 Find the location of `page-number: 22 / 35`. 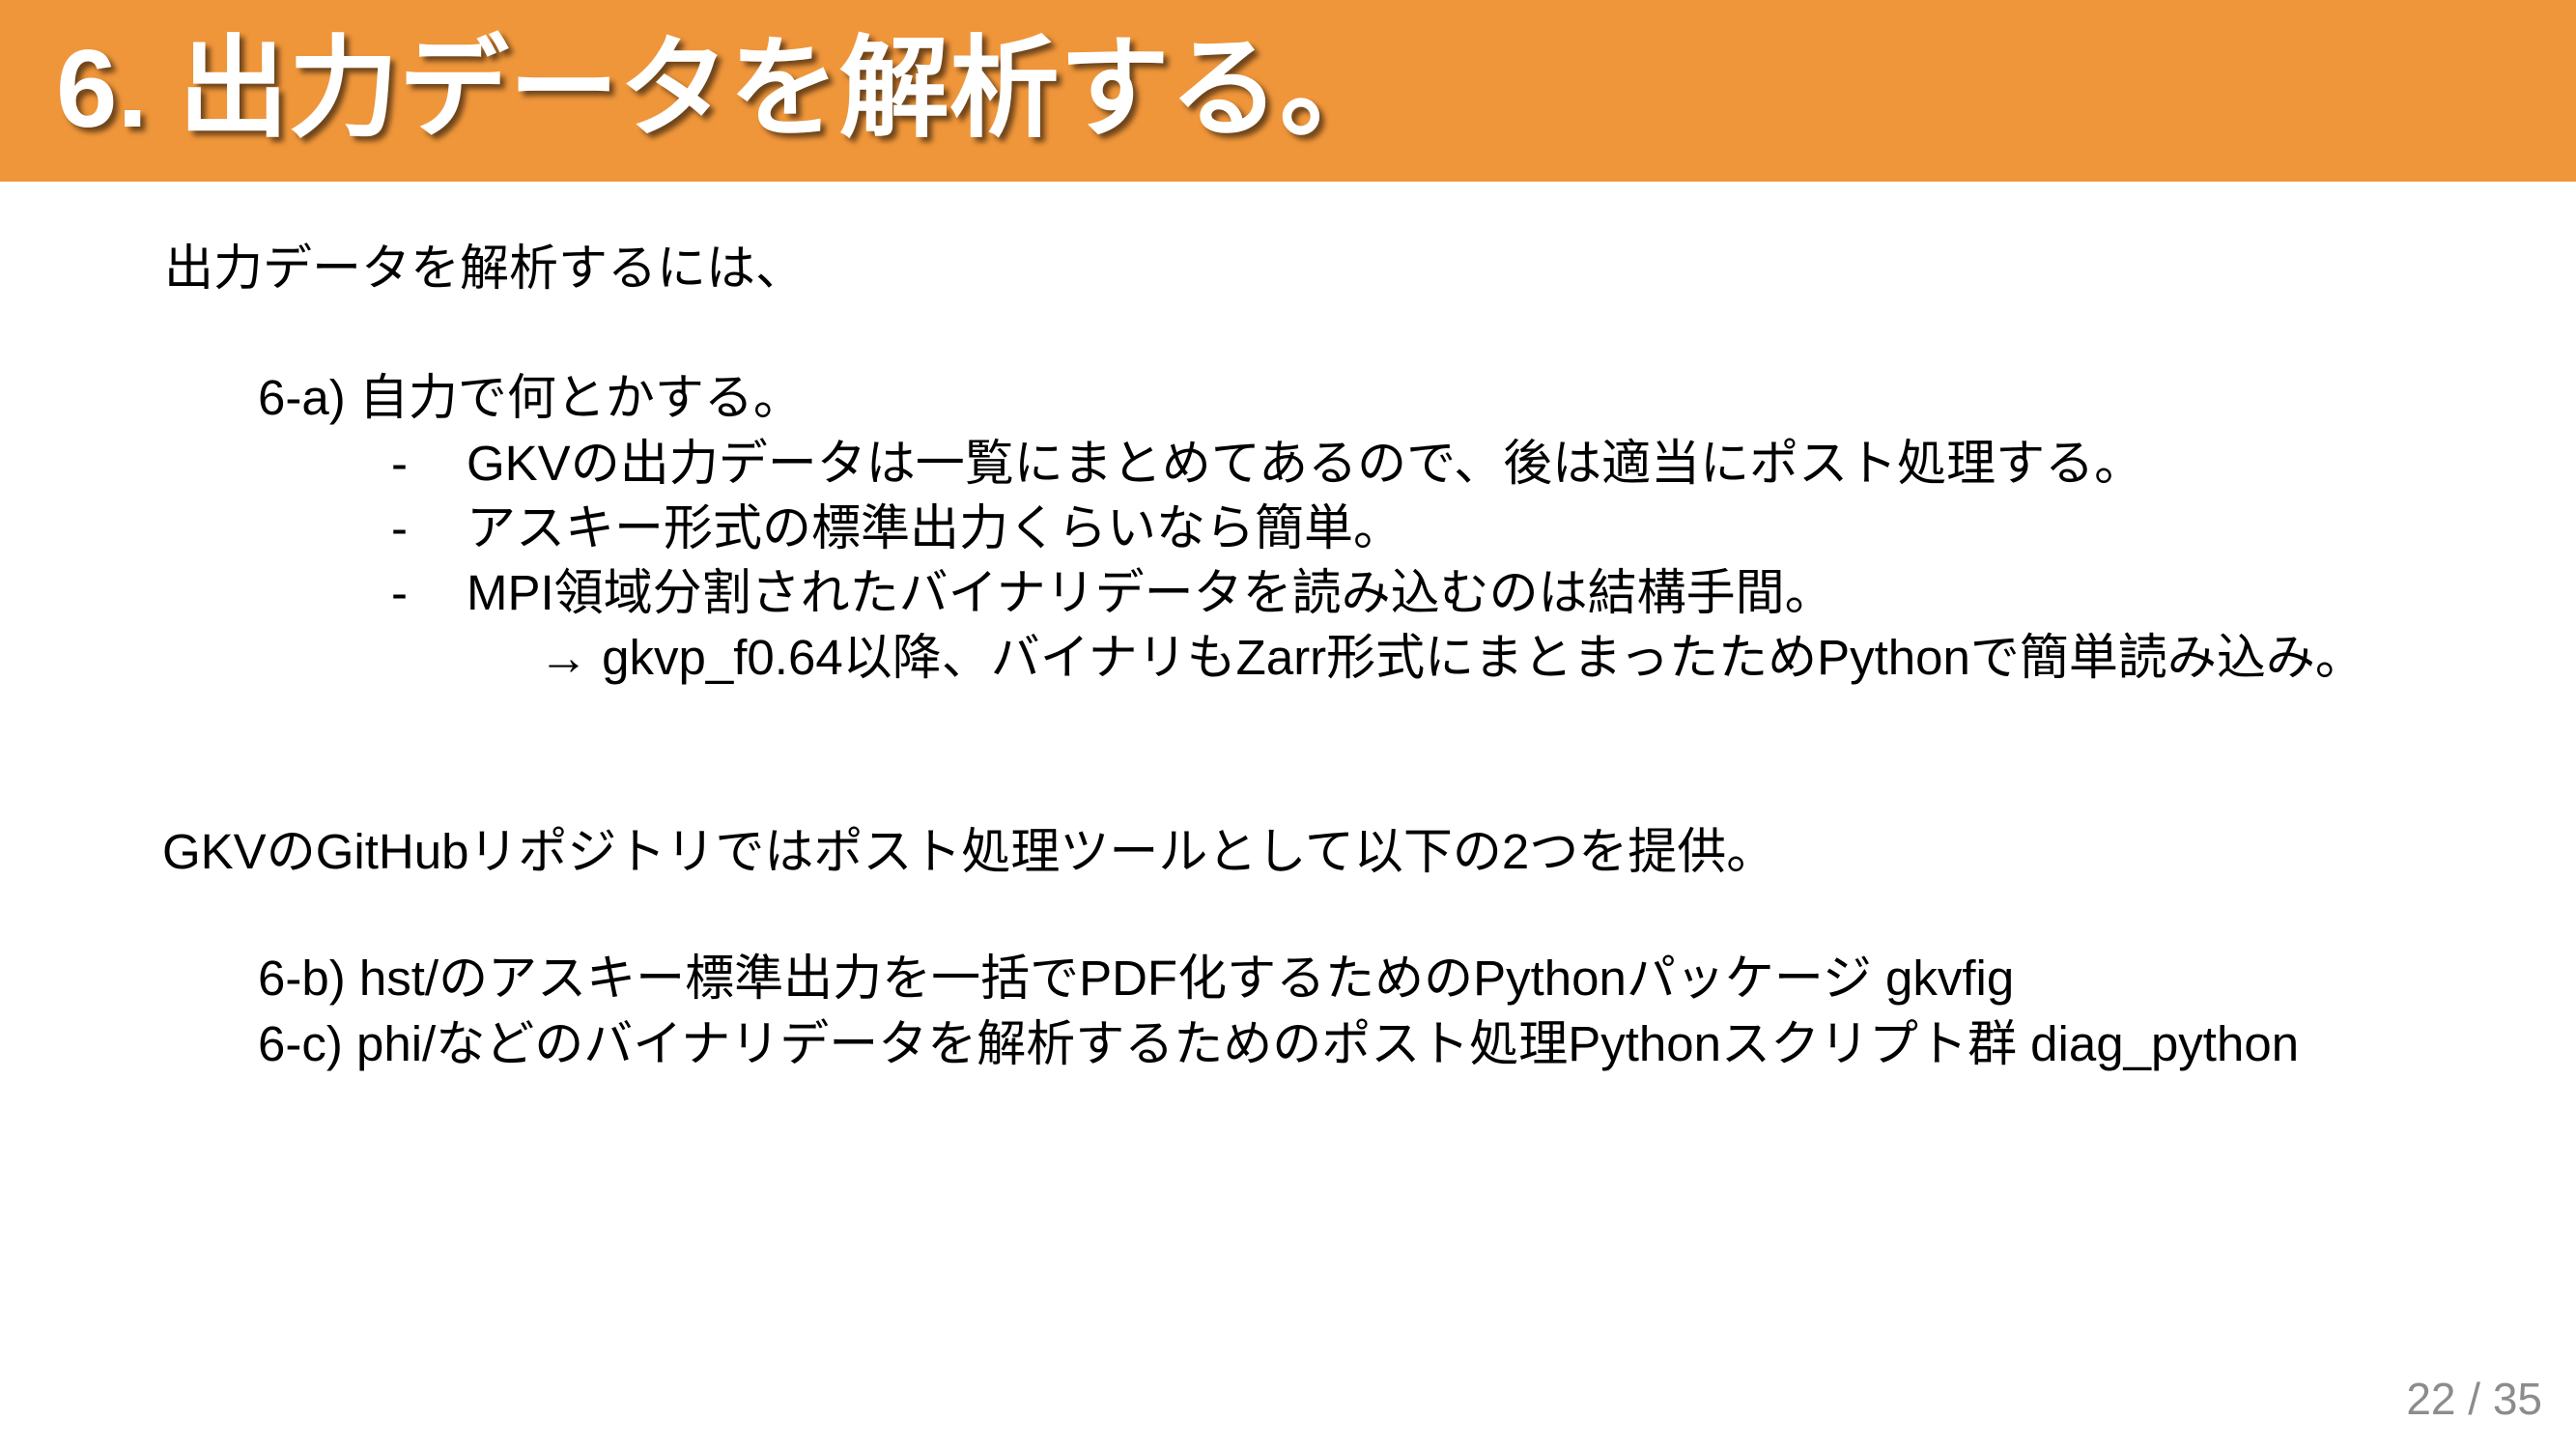

page-number: 22 / 35 is located at coordinates (2474, 1399).